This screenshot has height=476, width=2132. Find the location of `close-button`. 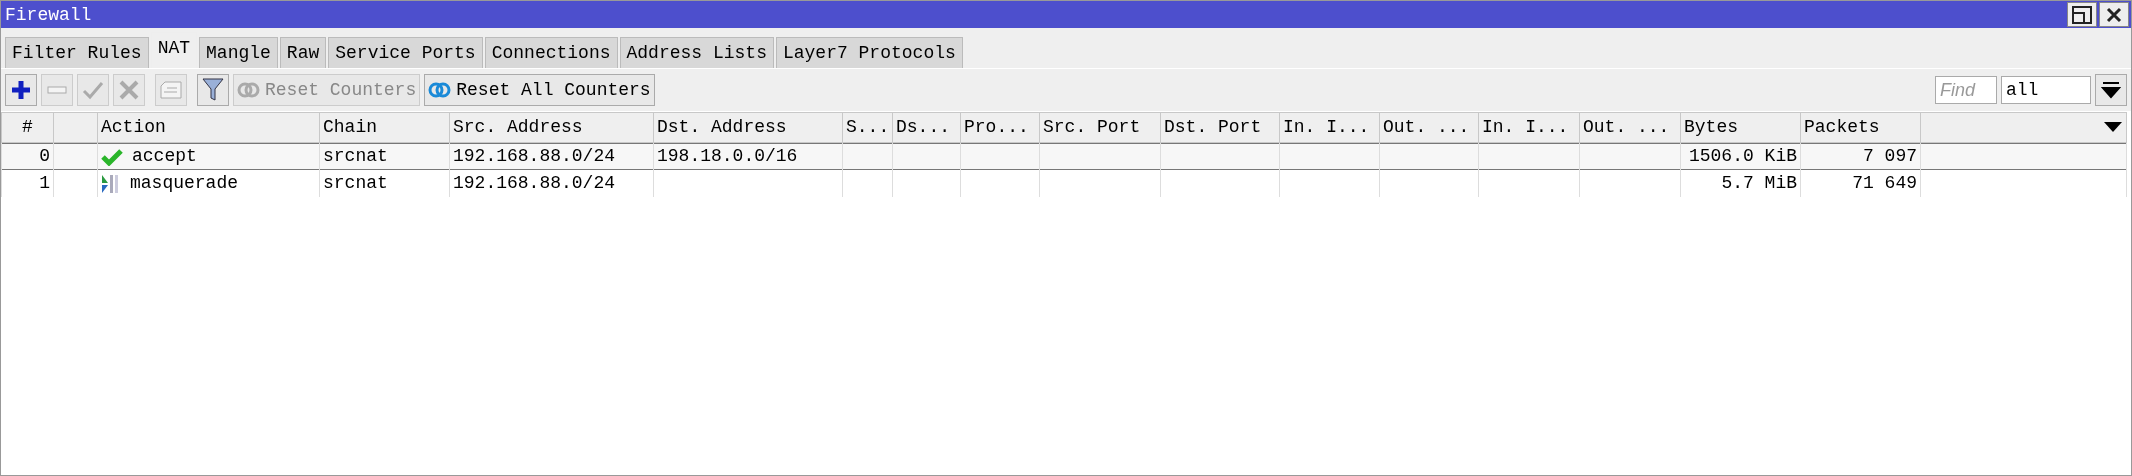

close-button is located at coordinates (2114, 14).